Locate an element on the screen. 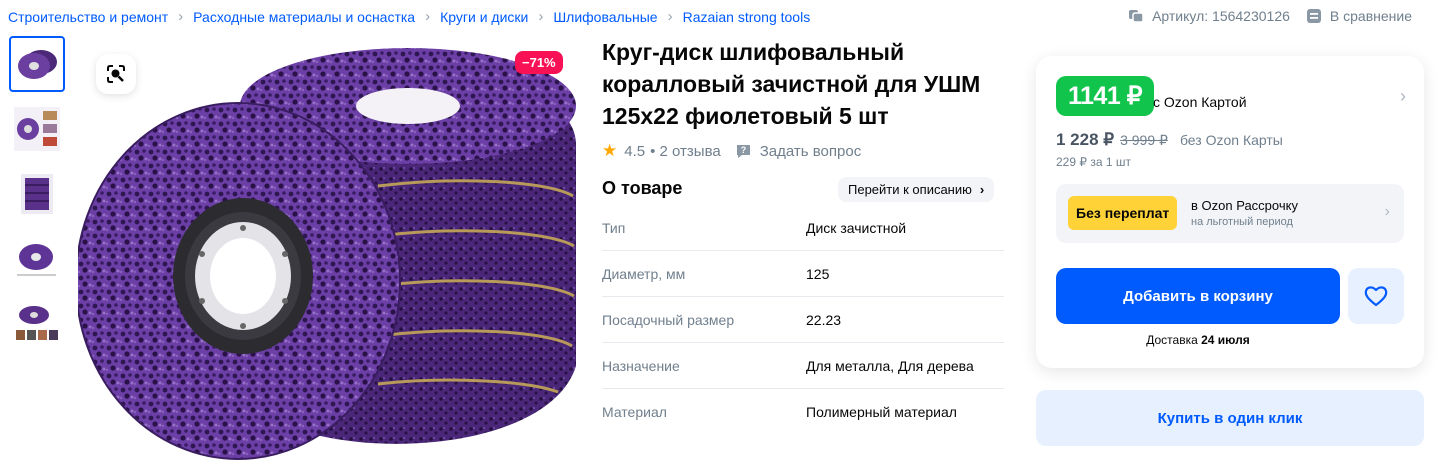  heart-icon is located at coordinates (1376, 296).